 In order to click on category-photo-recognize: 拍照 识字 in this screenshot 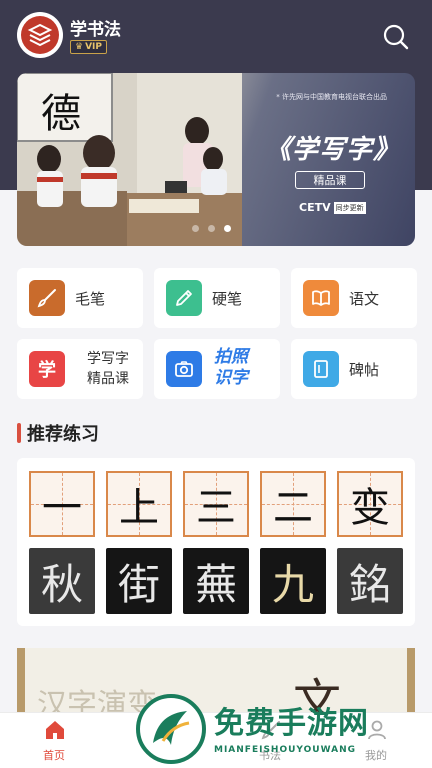, I will do `click(217, 369)`.